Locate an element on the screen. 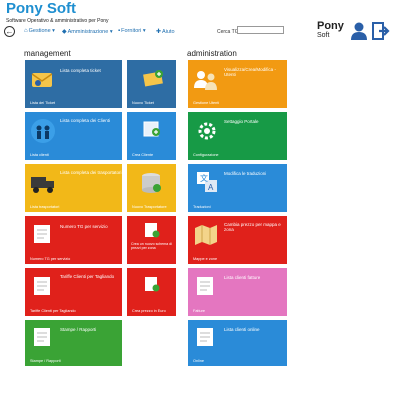 The width and height of the screenshot is (400, 400). svg-text: 文 is located at coordinates (204, 178).